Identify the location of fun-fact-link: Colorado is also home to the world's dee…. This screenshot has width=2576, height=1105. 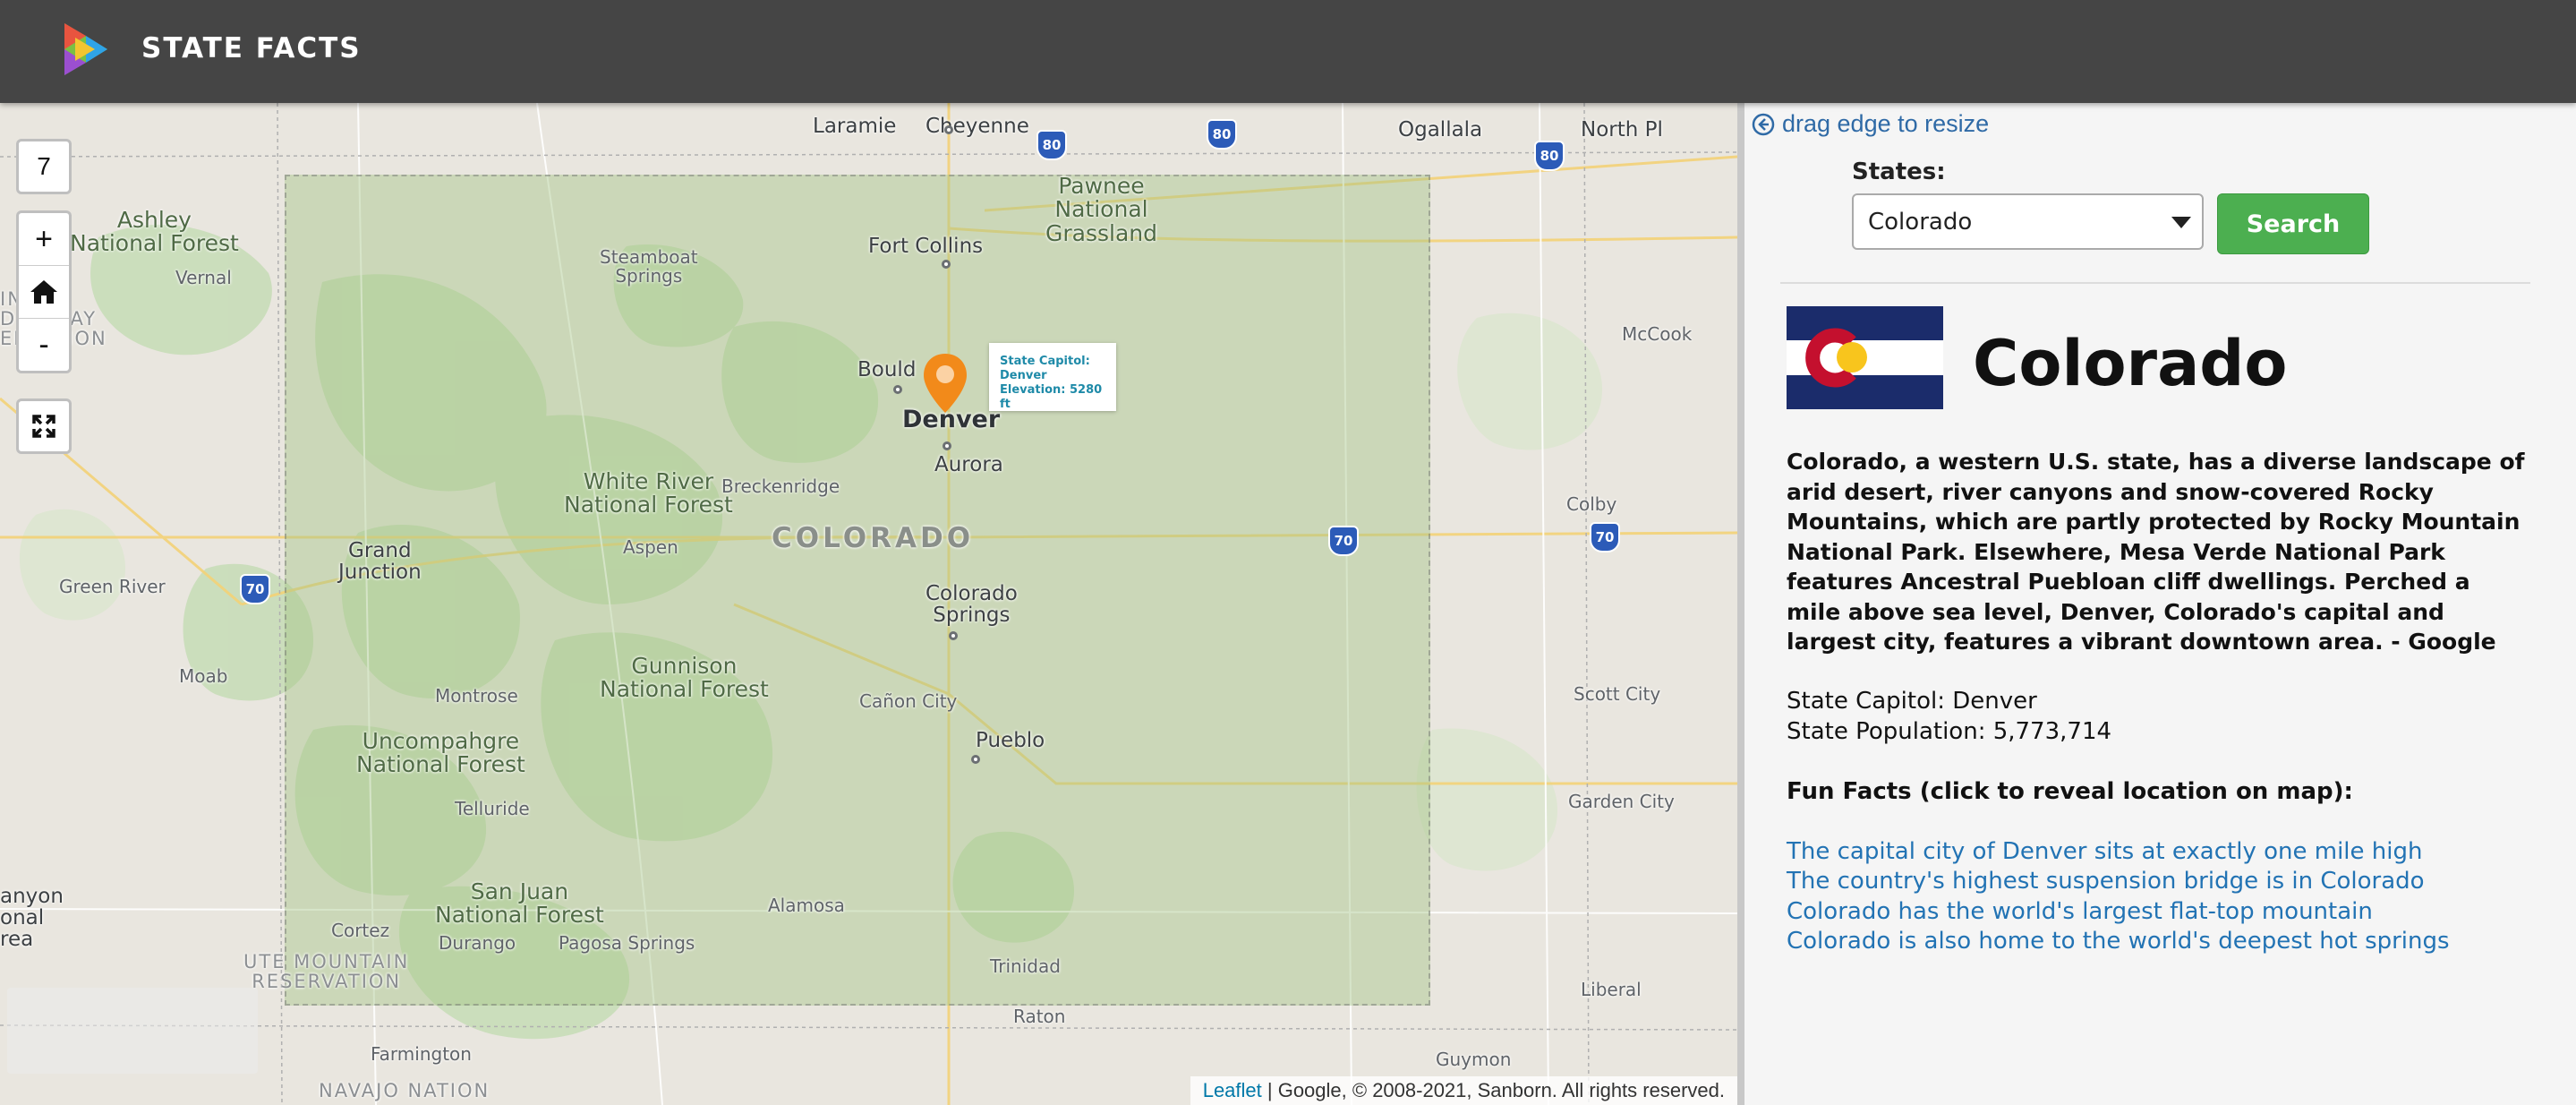
(2158, 942).